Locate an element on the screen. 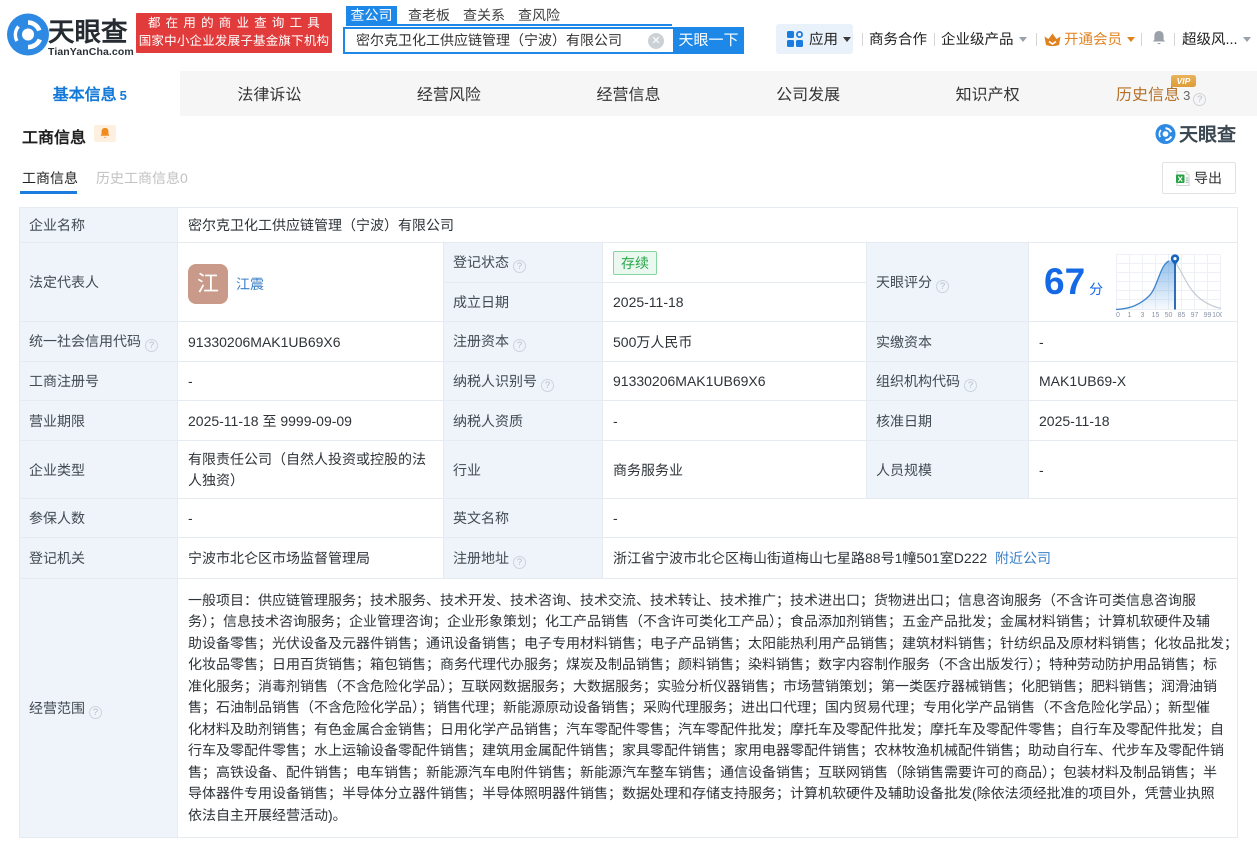 The image size is (1257, 858). svg-text: 97 is located at coordinates (1195, 315).